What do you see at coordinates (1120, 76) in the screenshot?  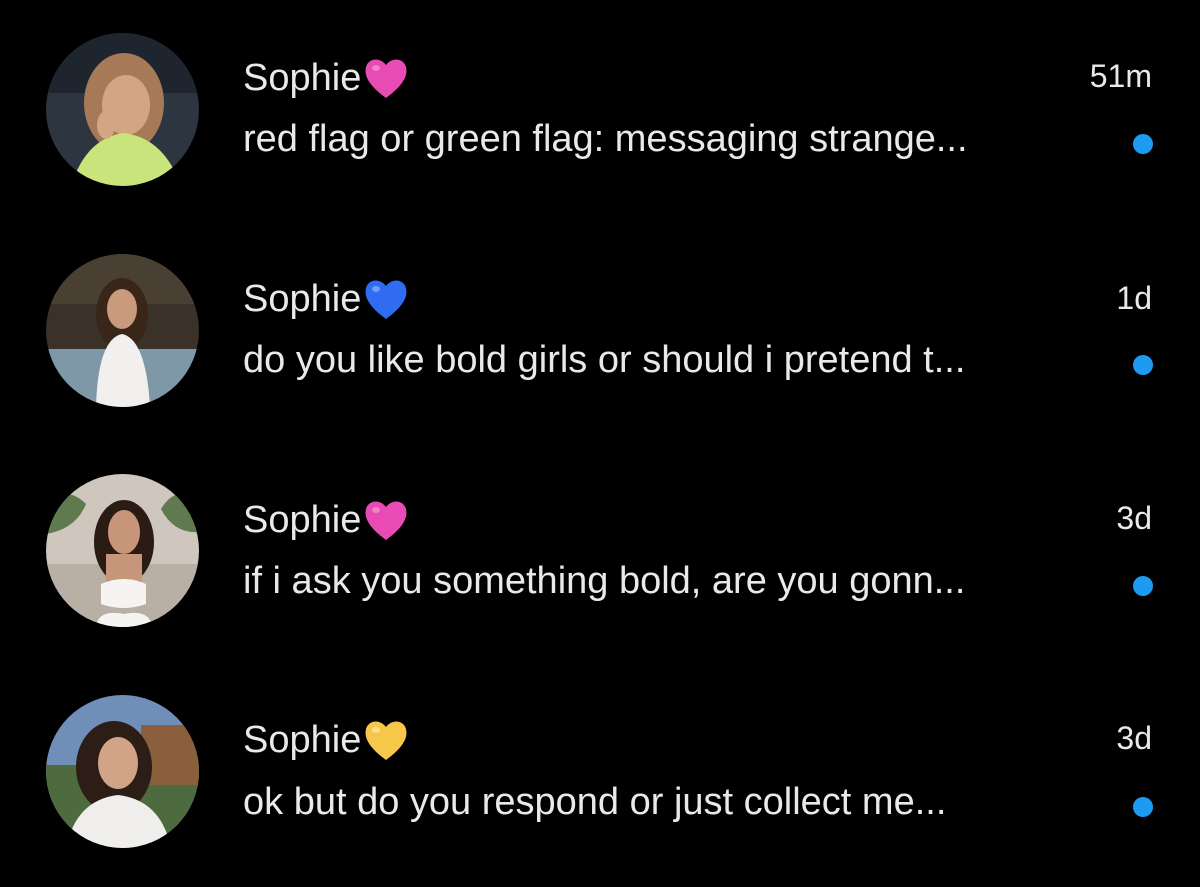 I see `timestamp: 51m` at bounding box center [1120, 76].